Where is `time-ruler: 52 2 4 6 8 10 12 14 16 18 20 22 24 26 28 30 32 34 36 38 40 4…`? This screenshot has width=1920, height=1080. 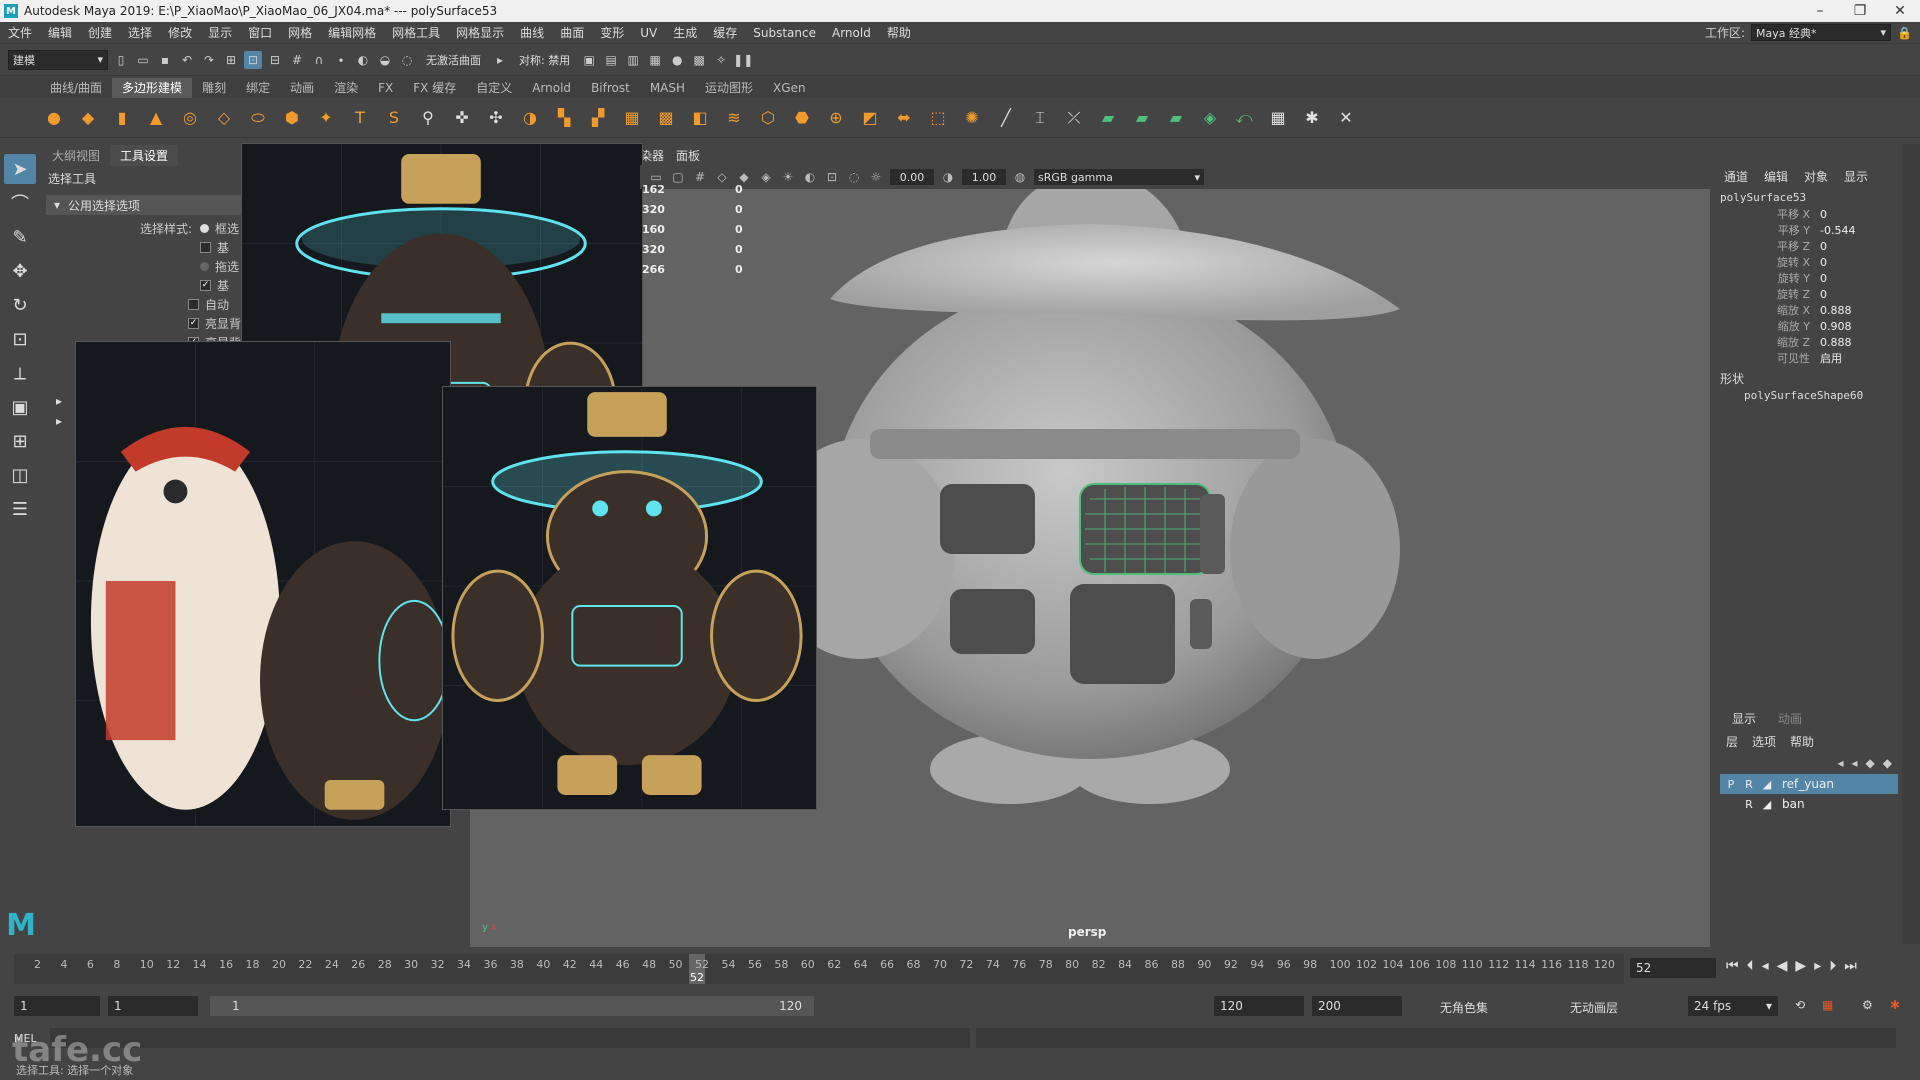 time-ruler: 52 2 4 6 8 10 12 14 16 18 20 22 24 26 28 30 32 34 36 38 40 4… is located at coordinates (819, 969).